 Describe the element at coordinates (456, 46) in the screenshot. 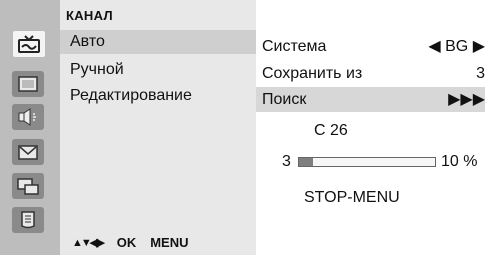

I see `system-value: ◀ BG ▶` at that location.